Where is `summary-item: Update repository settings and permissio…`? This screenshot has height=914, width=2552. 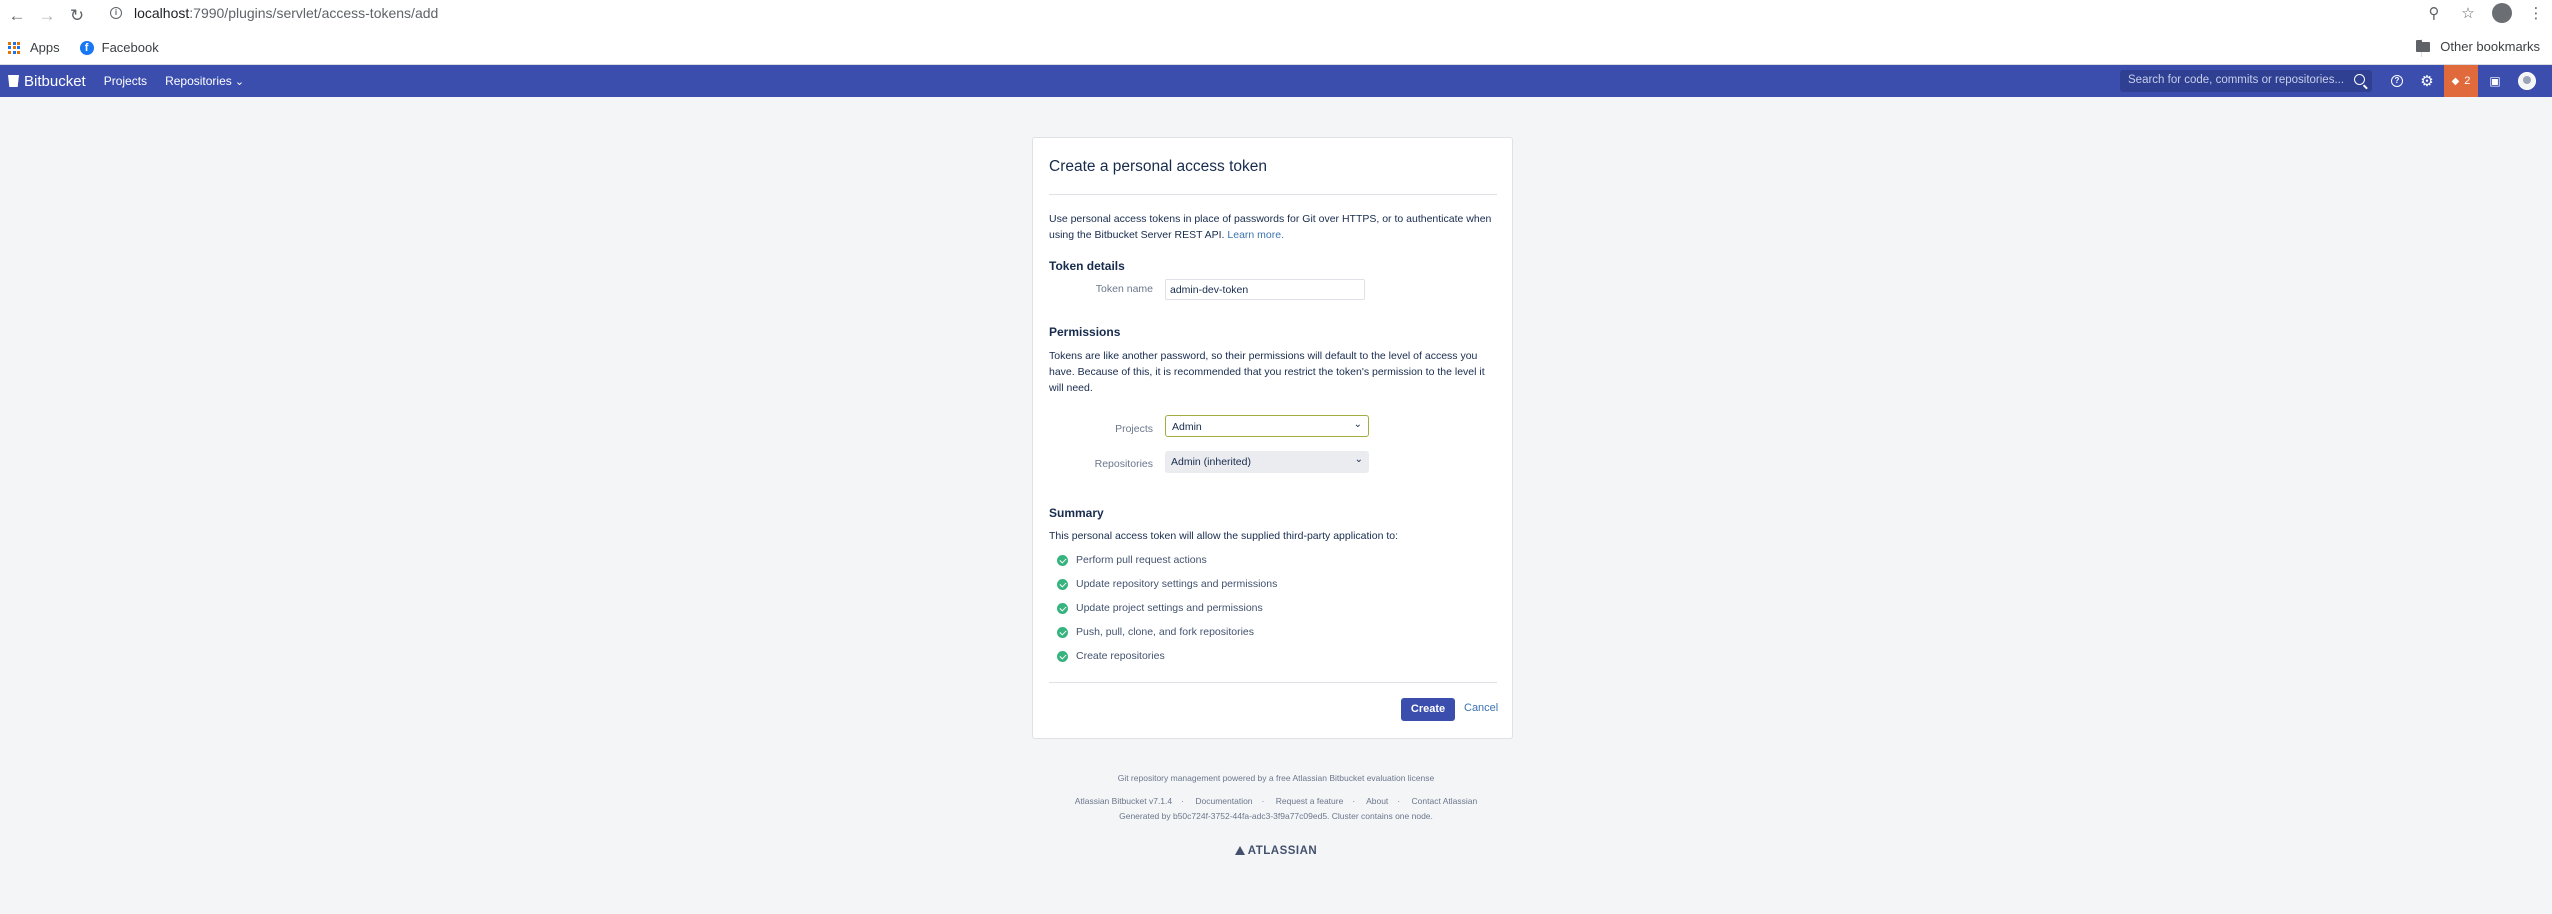 summary-item: Update repository settings and permissio… is located at coordinates (1167, 584).